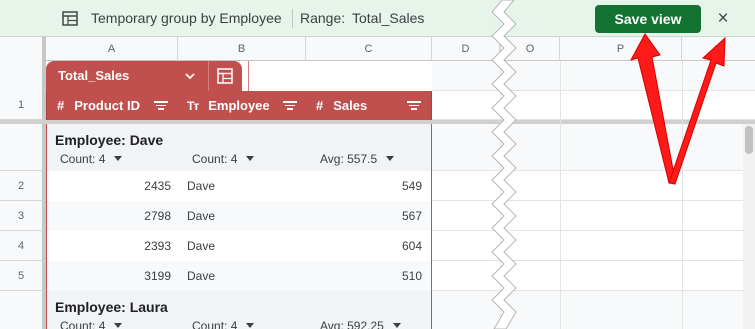  What do you see at coordinates (369, 49) in the screenshot?
I see `column-header-c: C` at bounding box center [369, 49].